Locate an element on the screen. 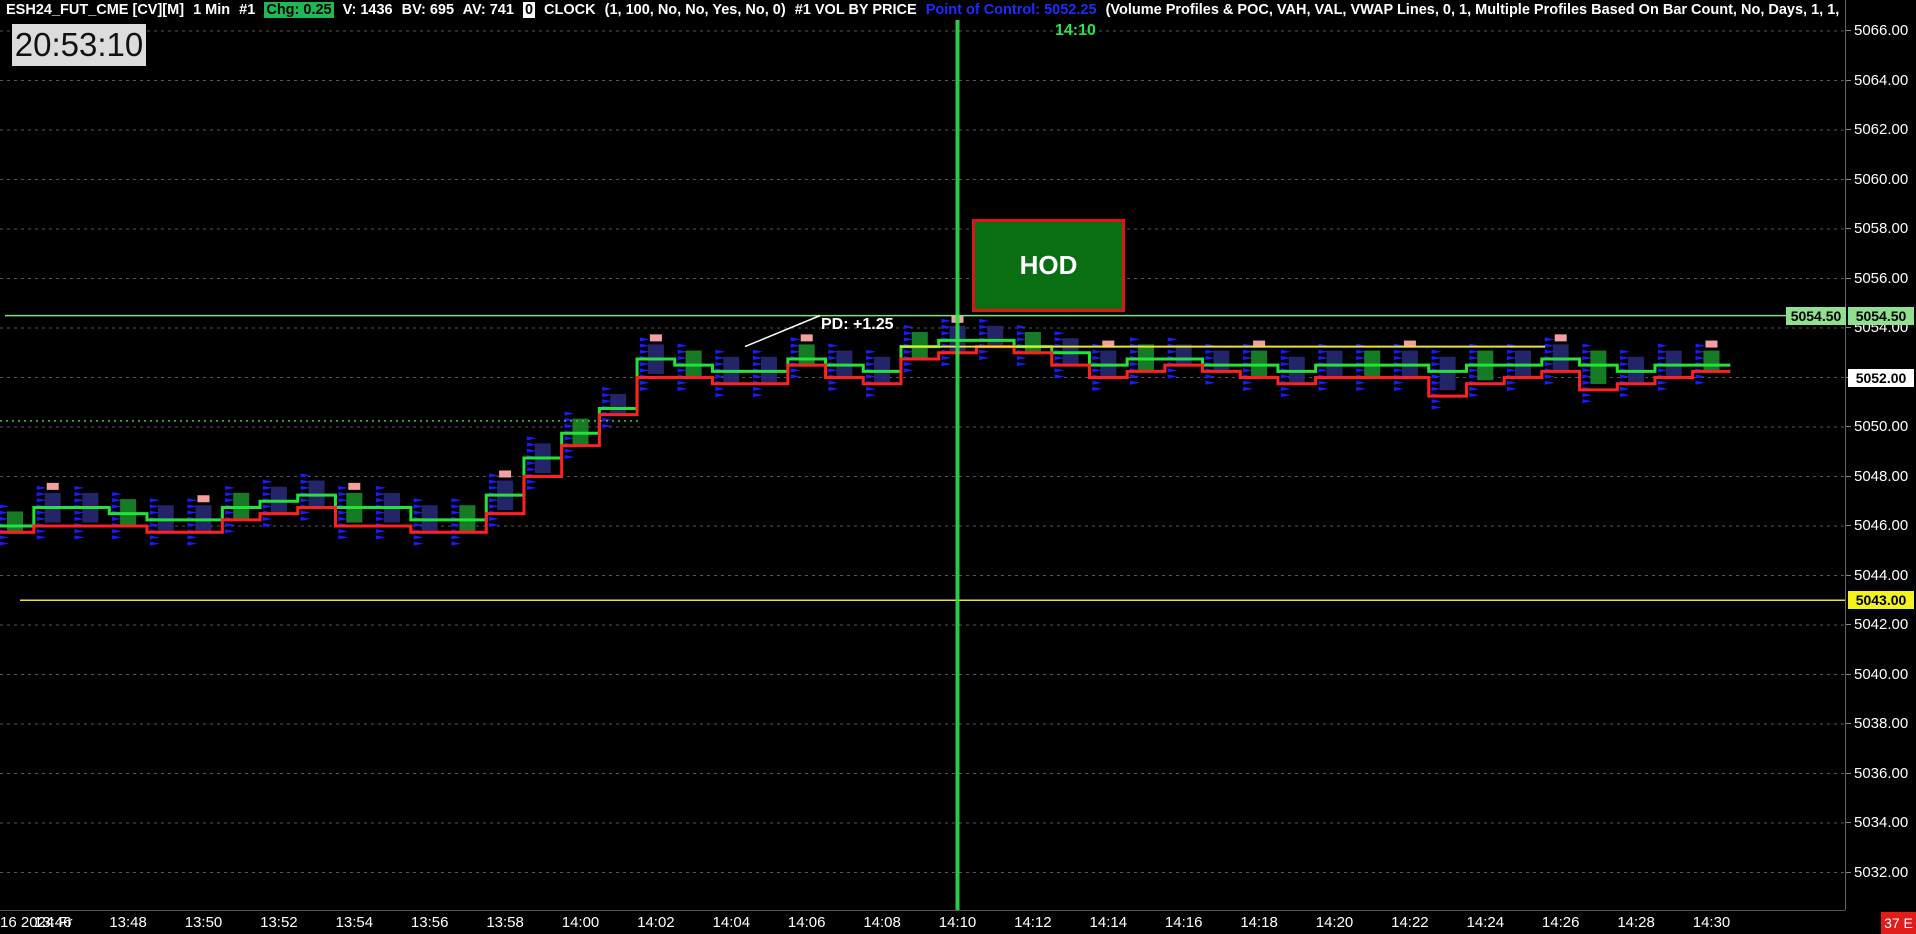  price-tick-label: 5048.00 is located at coordinates (1877, 476).